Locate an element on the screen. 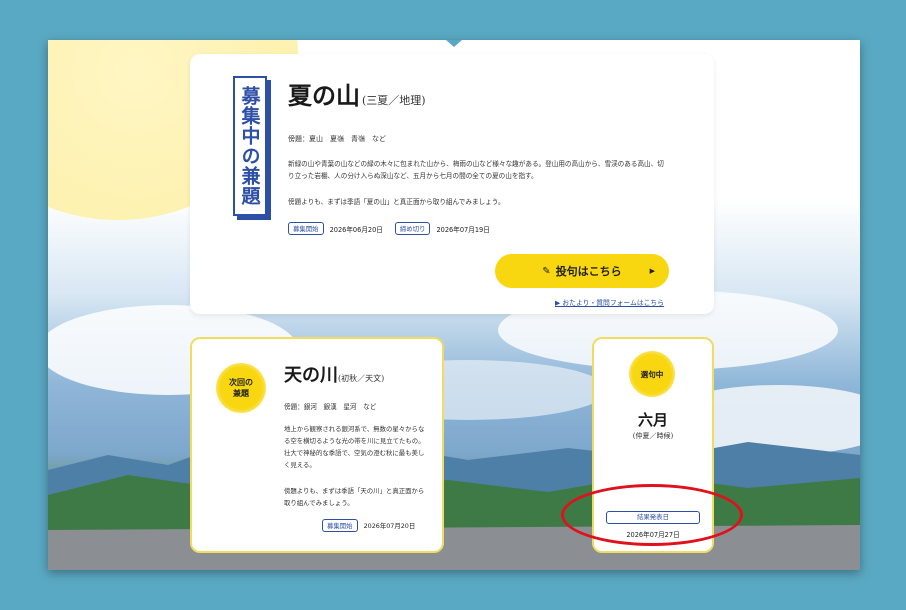 The image size is (906, 610). selection-subtitle: (仲夏／時候) is located at coordinates (653, 436).